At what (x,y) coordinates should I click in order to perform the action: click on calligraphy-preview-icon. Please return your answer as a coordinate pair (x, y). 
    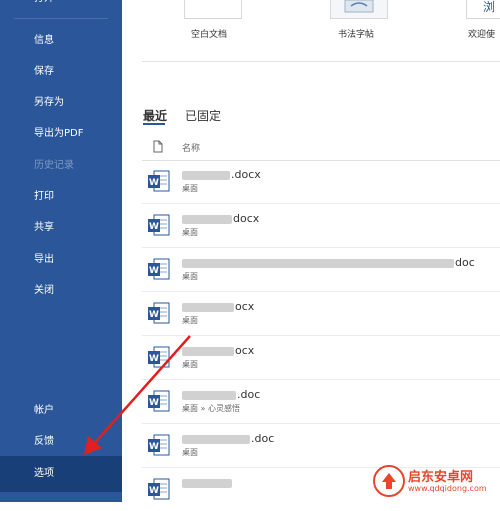
    Looking at the image, I should click on (359, 6).